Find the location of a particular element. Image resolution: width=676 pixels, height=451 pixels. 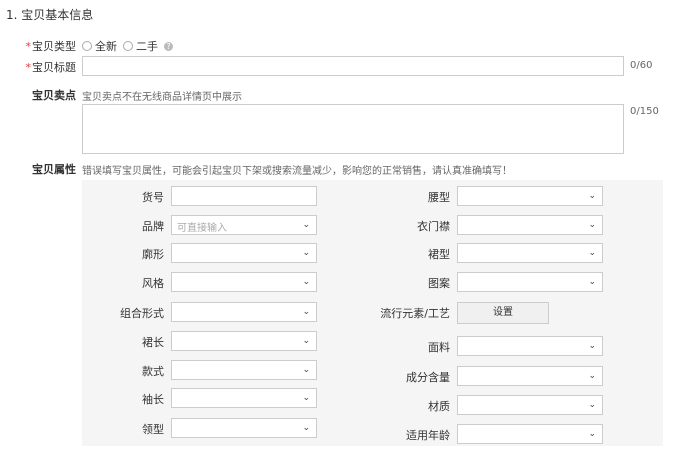

attr-label-composition: 成分含量 is located at coordinates (428, 377).